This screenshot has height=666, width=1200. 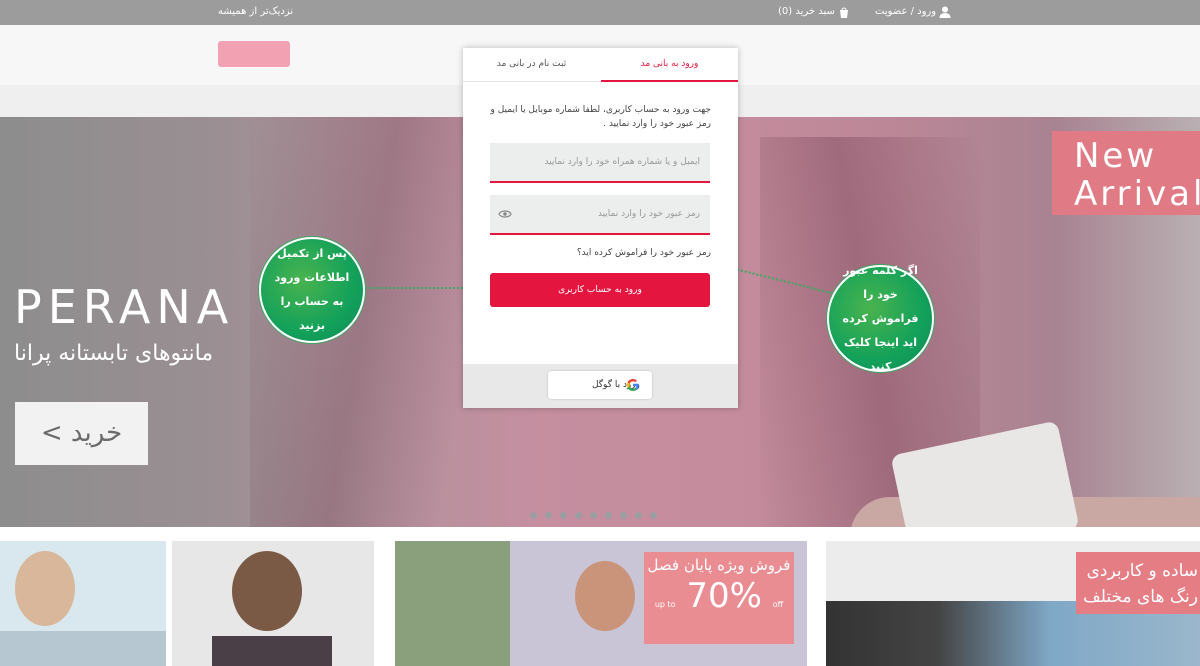 I want to click on google-icon, so click(x=633, y=385).